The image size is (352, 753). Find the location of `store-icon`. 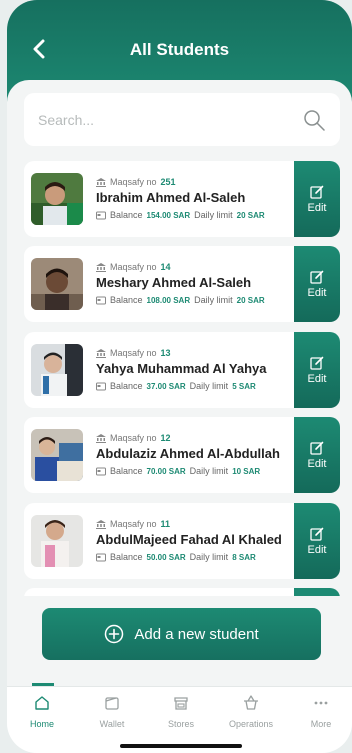

store-icon is located at coordinates (181, 703).